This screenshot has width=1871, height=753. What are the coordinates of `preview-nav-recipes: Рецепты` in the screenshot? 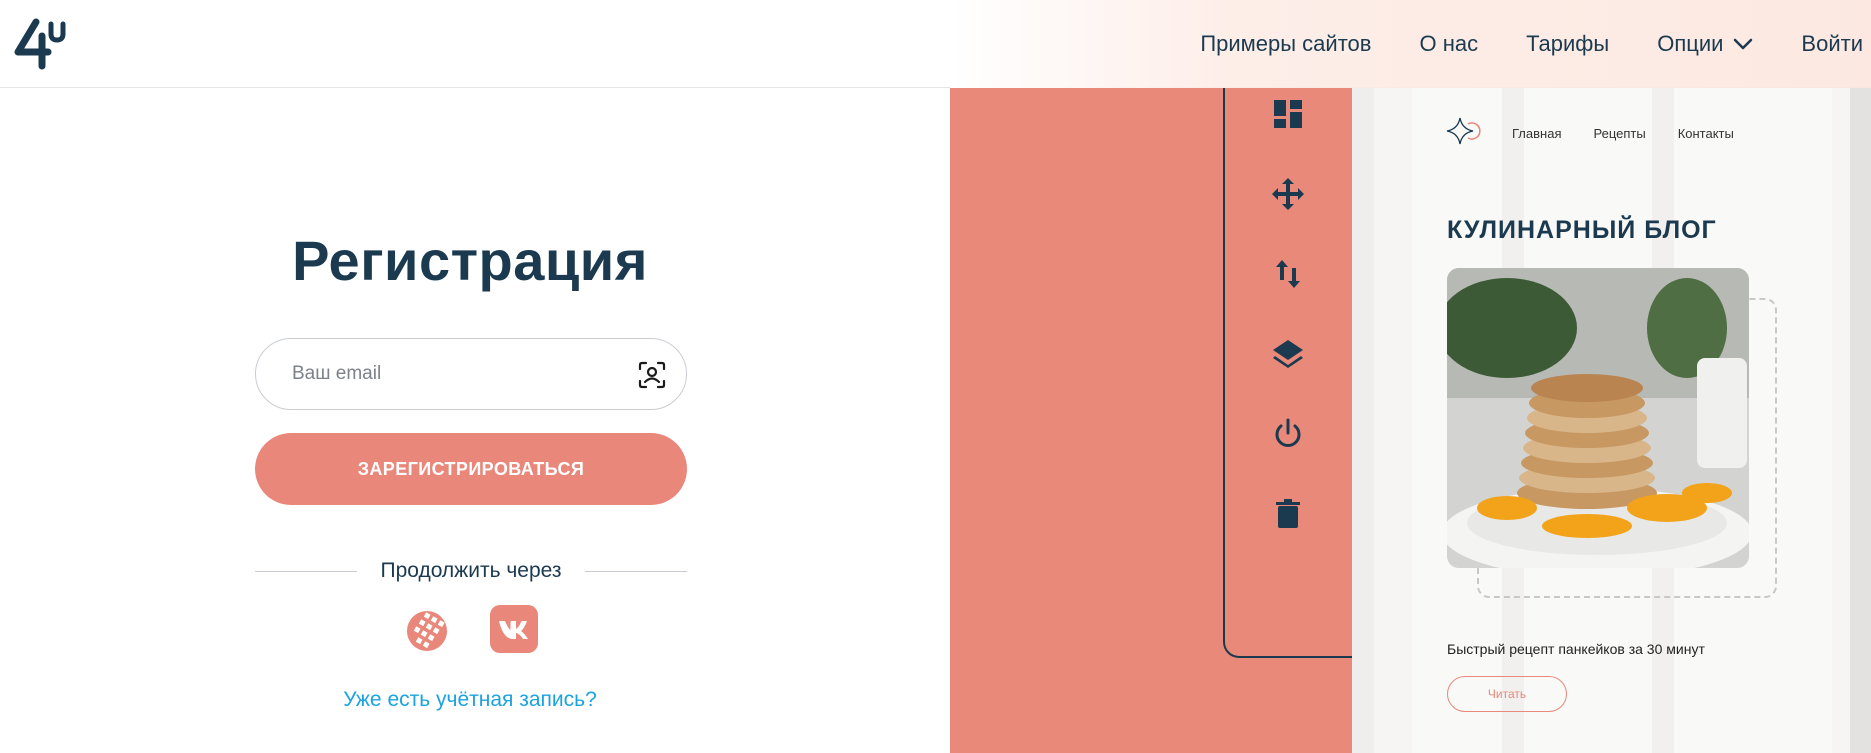 It's located at (1619, 133).